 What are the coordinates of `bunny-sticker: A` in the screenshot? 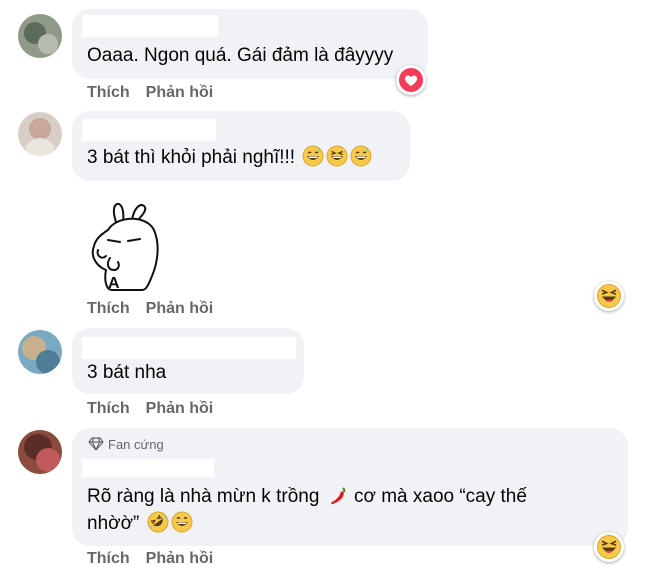 It's located at (125, 247).